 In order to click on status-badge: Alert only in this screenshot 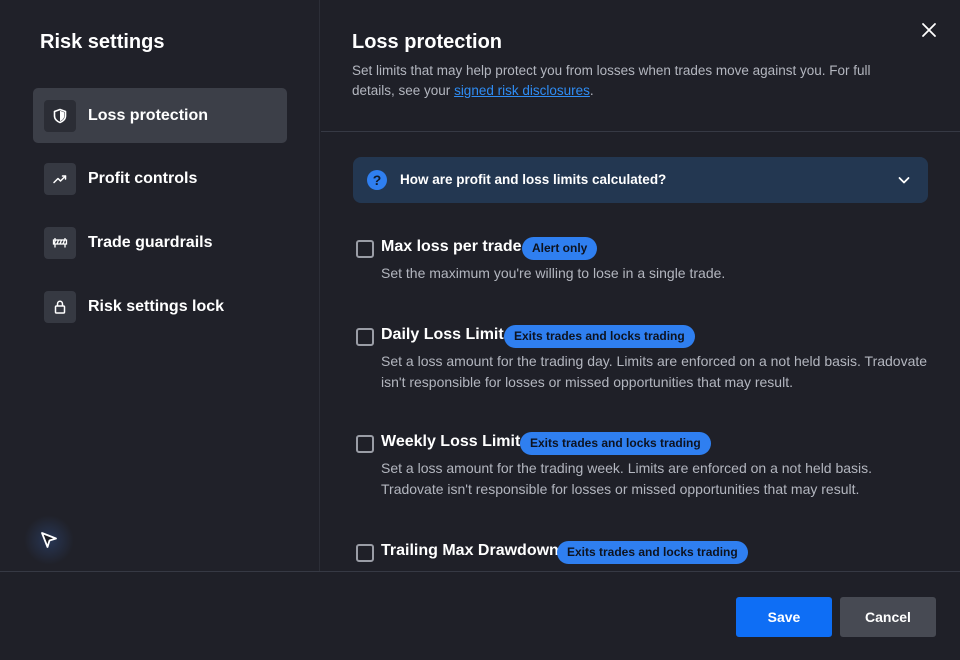, I will do `click(560, 248)`.